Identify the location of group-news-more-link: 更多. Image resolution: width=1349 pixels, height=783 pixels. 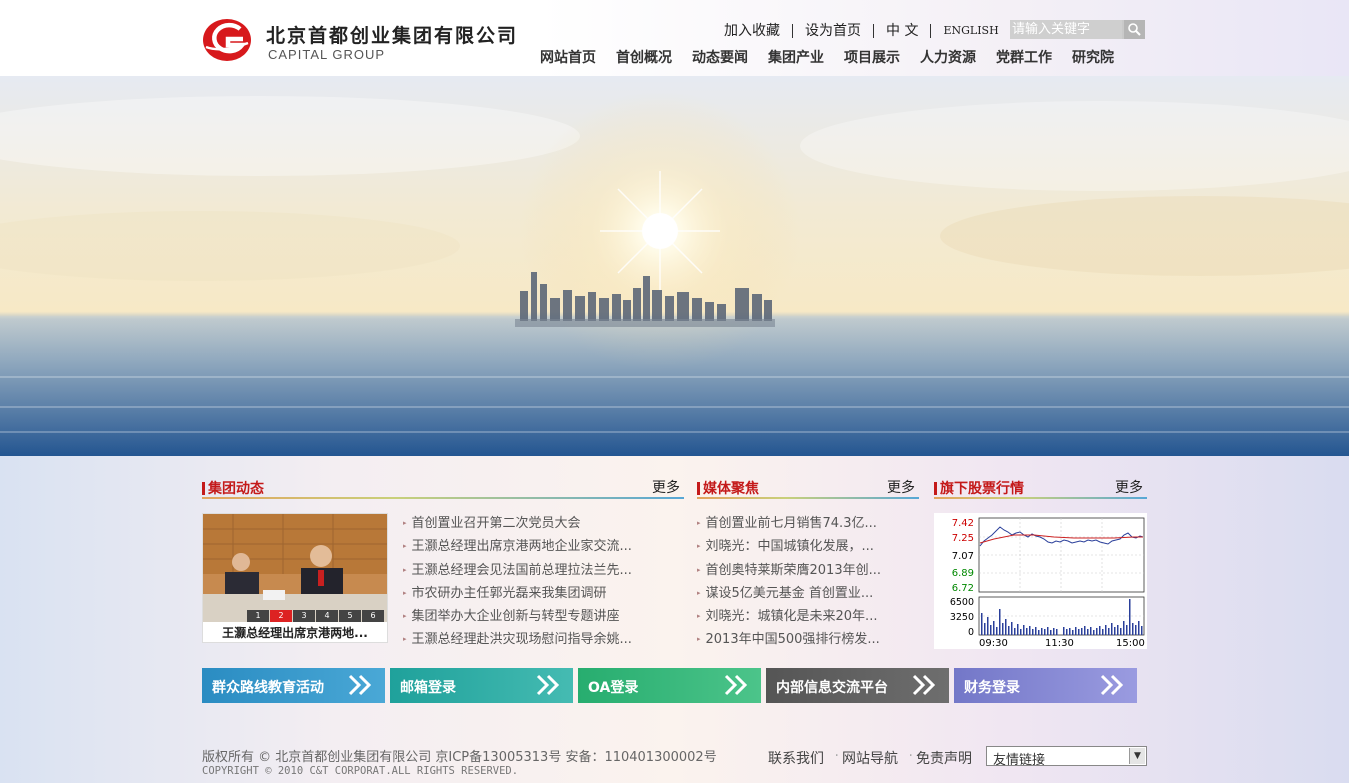
(666, 487).